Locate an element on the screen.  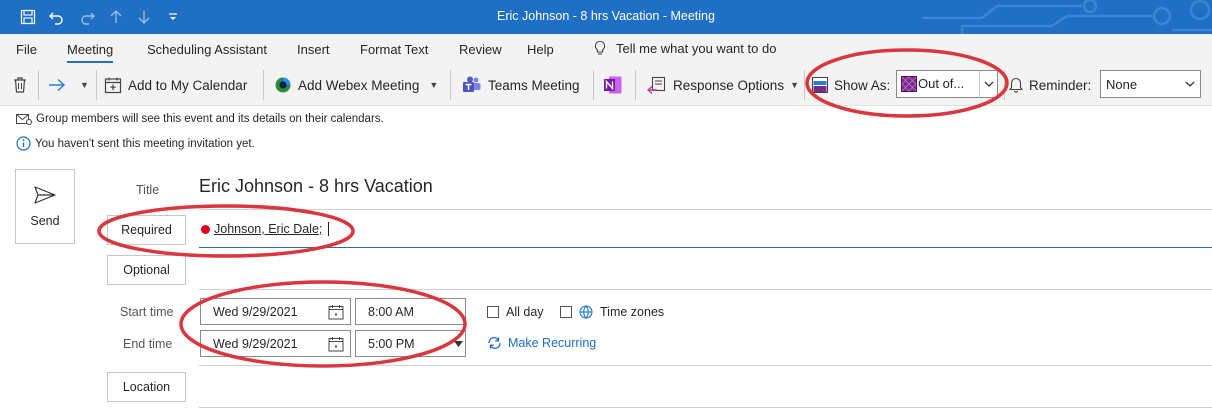
required-attendees-input: Johnson, Eric Dale; is located at coordinates (265, 229).